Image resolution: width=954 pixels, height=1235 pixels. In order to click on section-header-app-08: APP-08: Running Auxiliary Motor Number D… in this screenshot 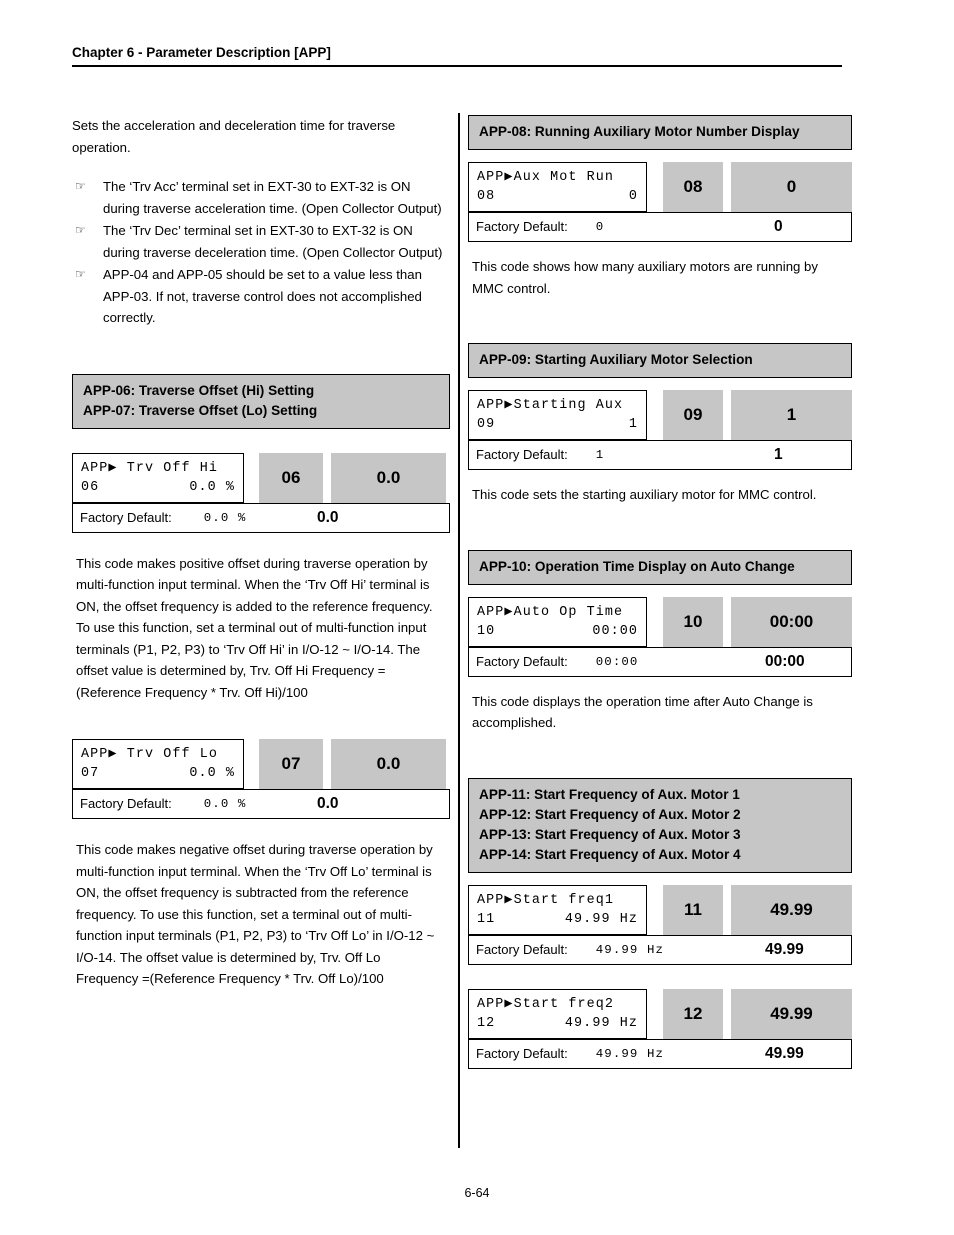, I will do `click(660, 132)`.